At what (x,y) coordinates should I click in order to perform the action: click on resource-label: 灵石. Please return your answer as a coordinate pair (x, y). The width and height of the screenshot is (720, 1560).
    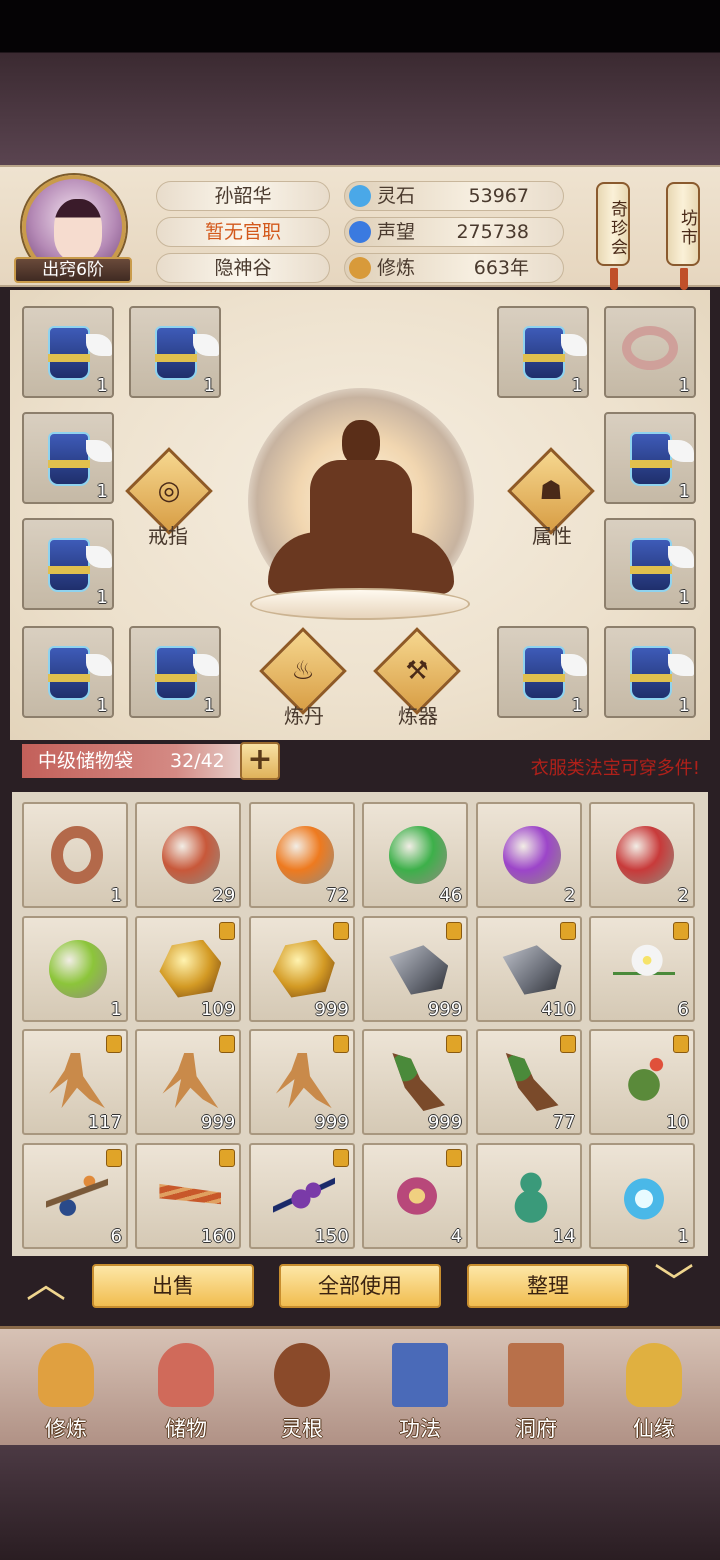
    Looking at the image, I should click on (396, 196).